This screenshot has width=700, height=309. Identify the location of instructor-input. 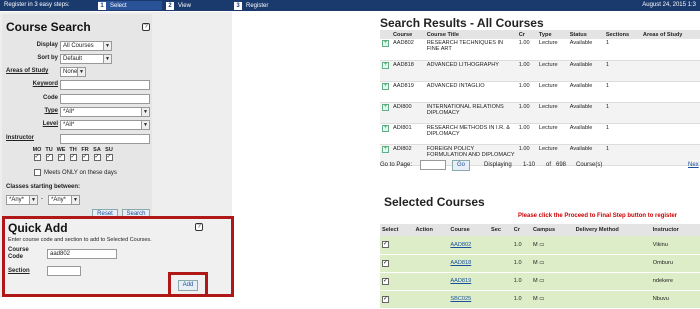
(105, 139).